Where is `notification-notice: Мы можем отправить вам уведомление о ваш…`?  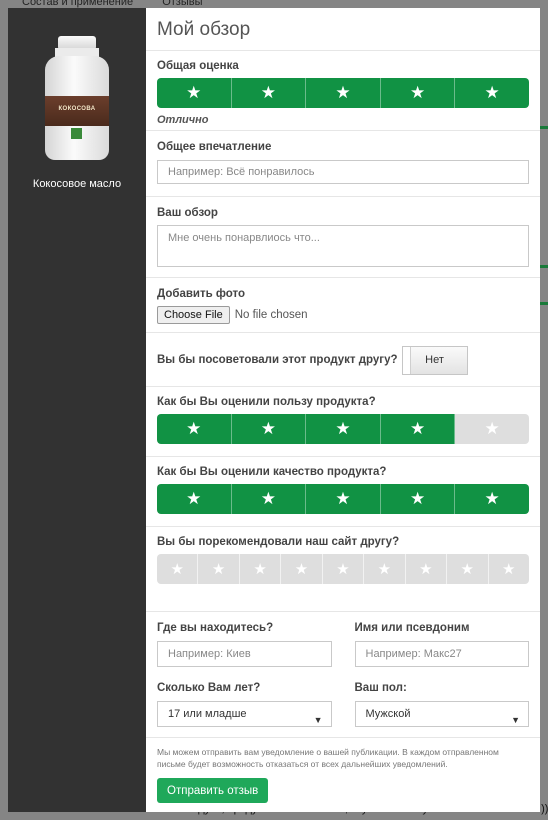 notification-notice: Мы можем отправить вам уведомление о ваш… is located at coordinates (328, 758).